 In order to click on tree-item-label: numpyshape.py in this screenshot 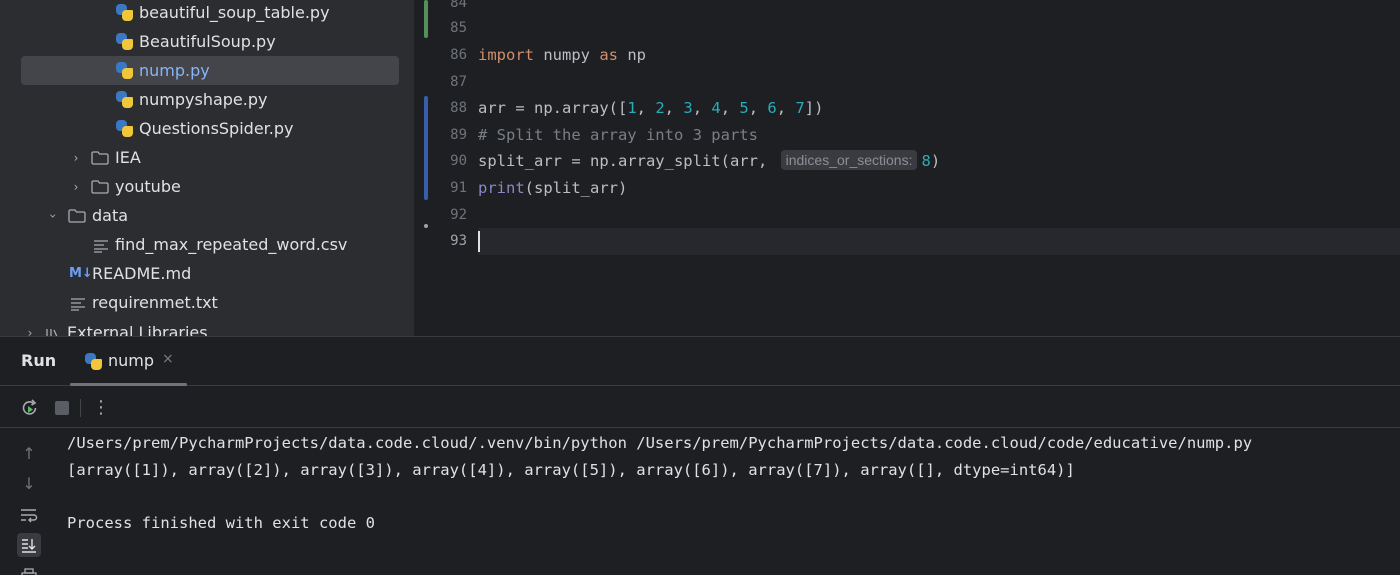, I will do `click(203, 99)`.